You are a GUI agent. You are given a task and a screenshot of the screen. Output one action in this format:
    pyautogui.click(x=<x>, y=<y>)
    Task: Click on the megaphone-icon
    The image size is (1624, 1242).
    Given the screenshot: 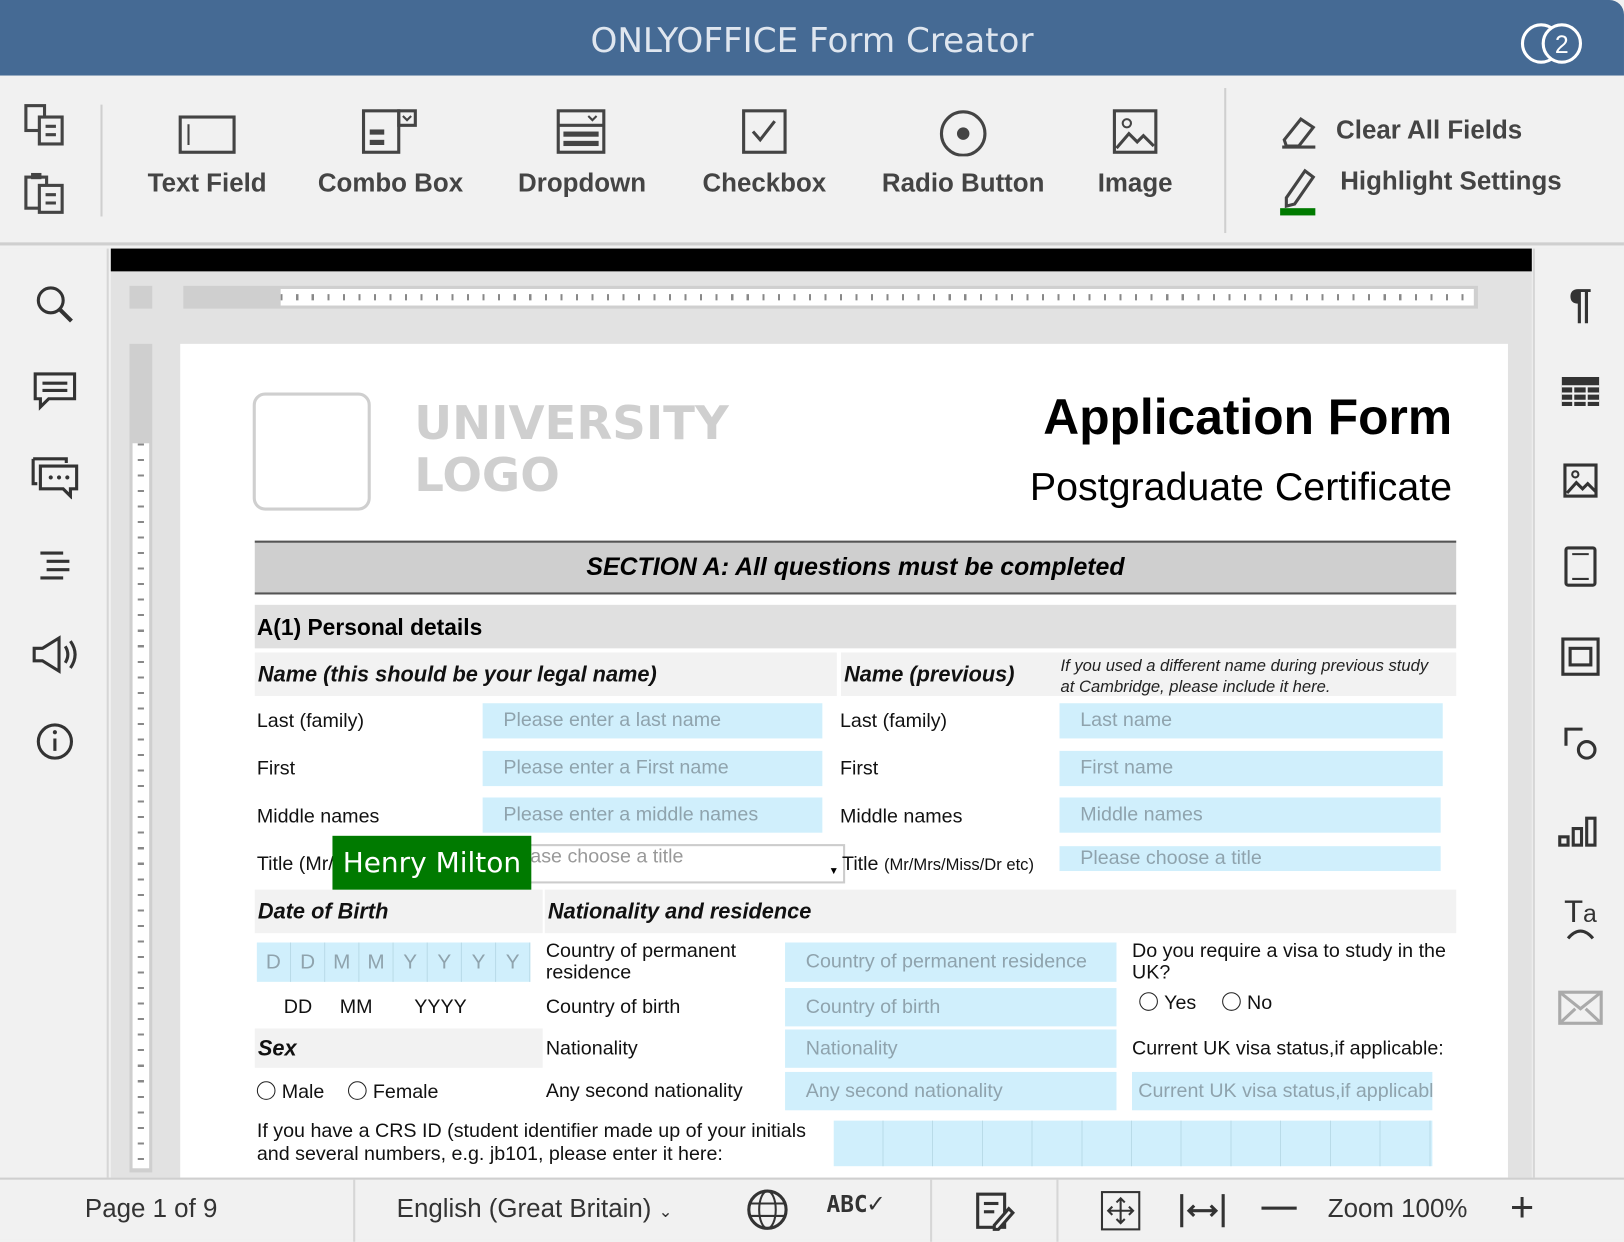 What is the action you would take?
    pyautogui.click(x=54, y=654)
    